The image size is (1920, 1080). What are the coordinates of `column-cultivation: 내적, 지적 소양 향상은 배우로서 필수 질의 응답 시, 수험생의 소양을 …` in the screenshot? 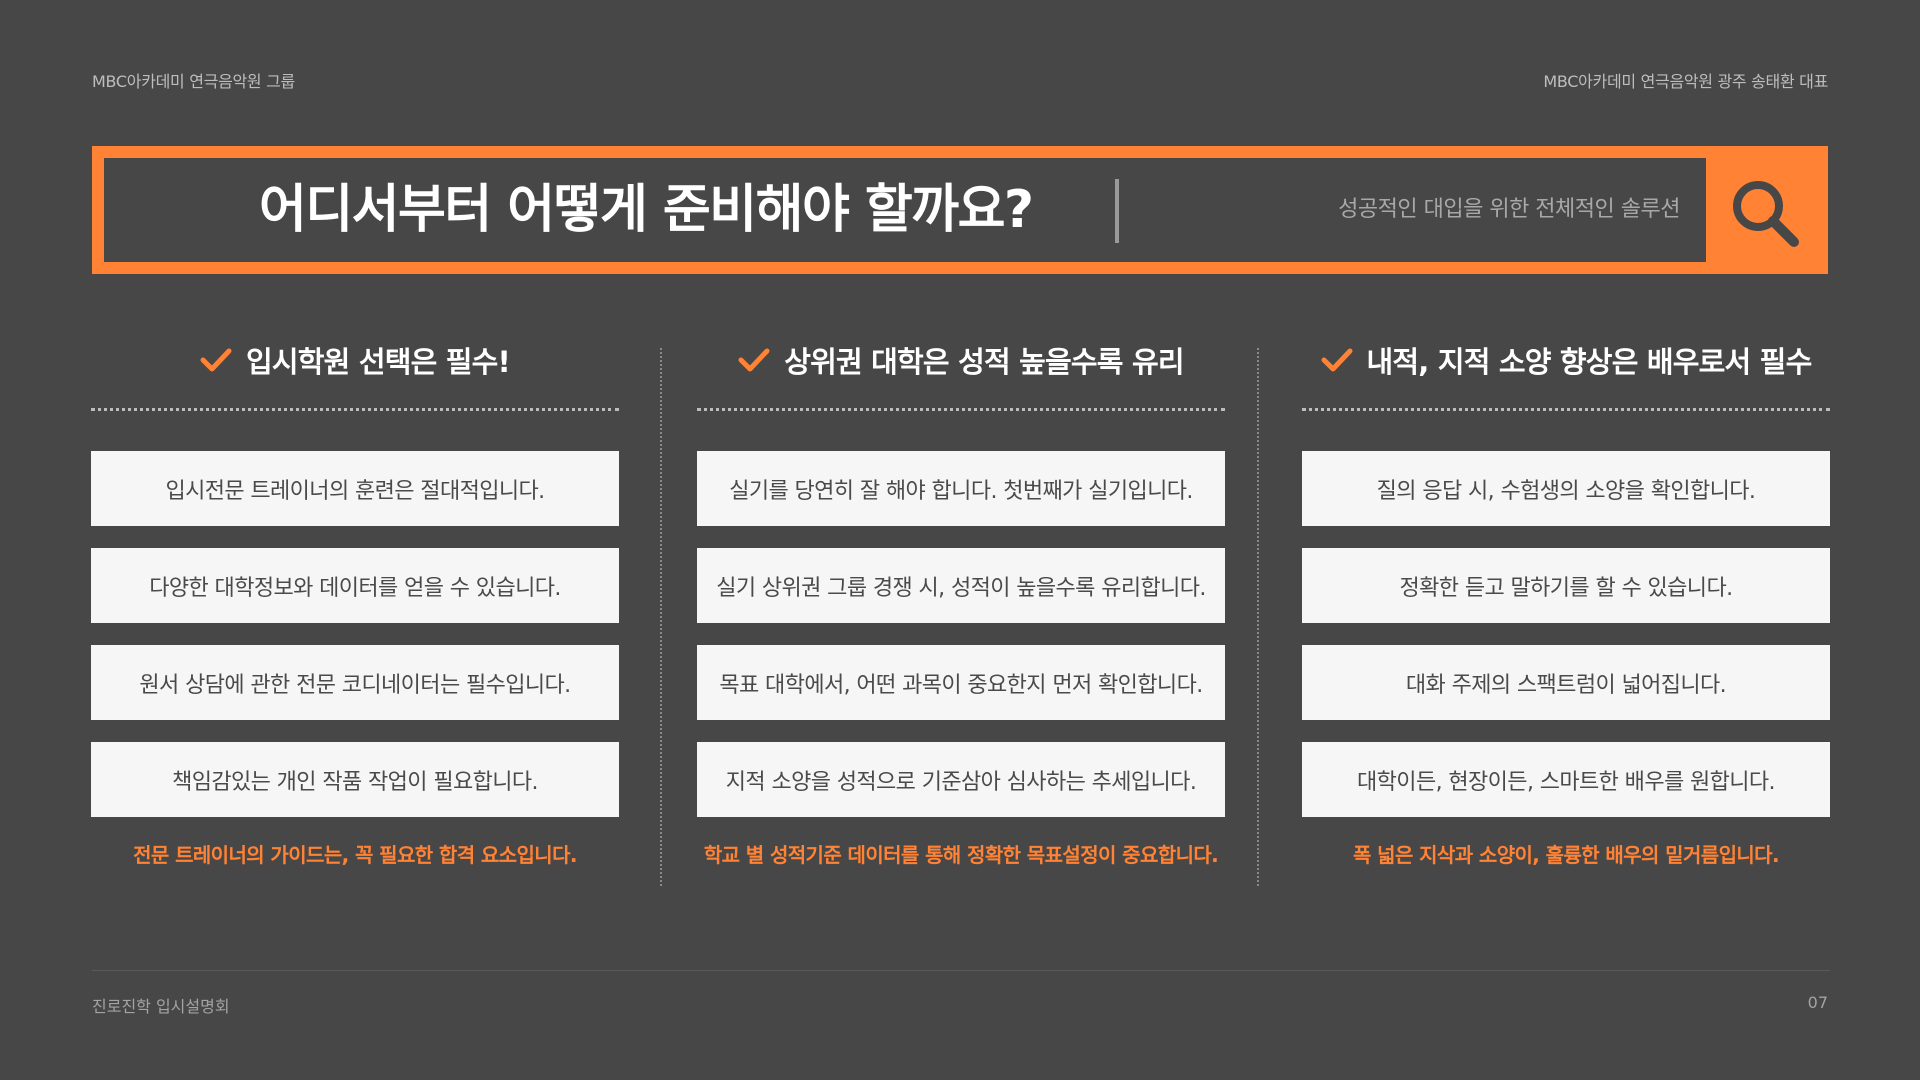 It's located at (1566, 602).